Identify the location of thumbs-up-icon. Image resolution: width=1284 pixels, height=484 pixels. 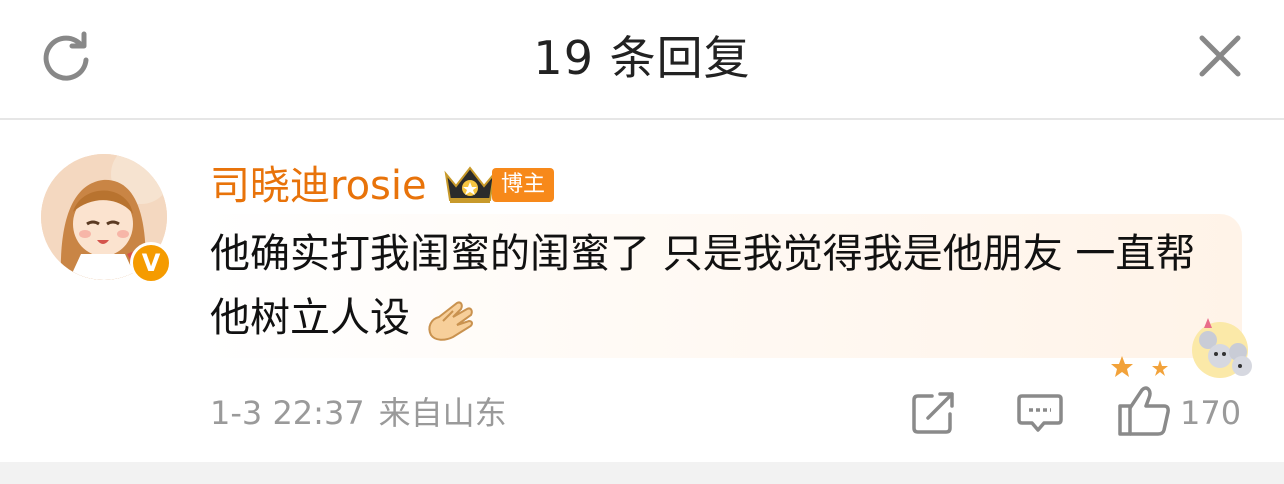
(1144, 411).